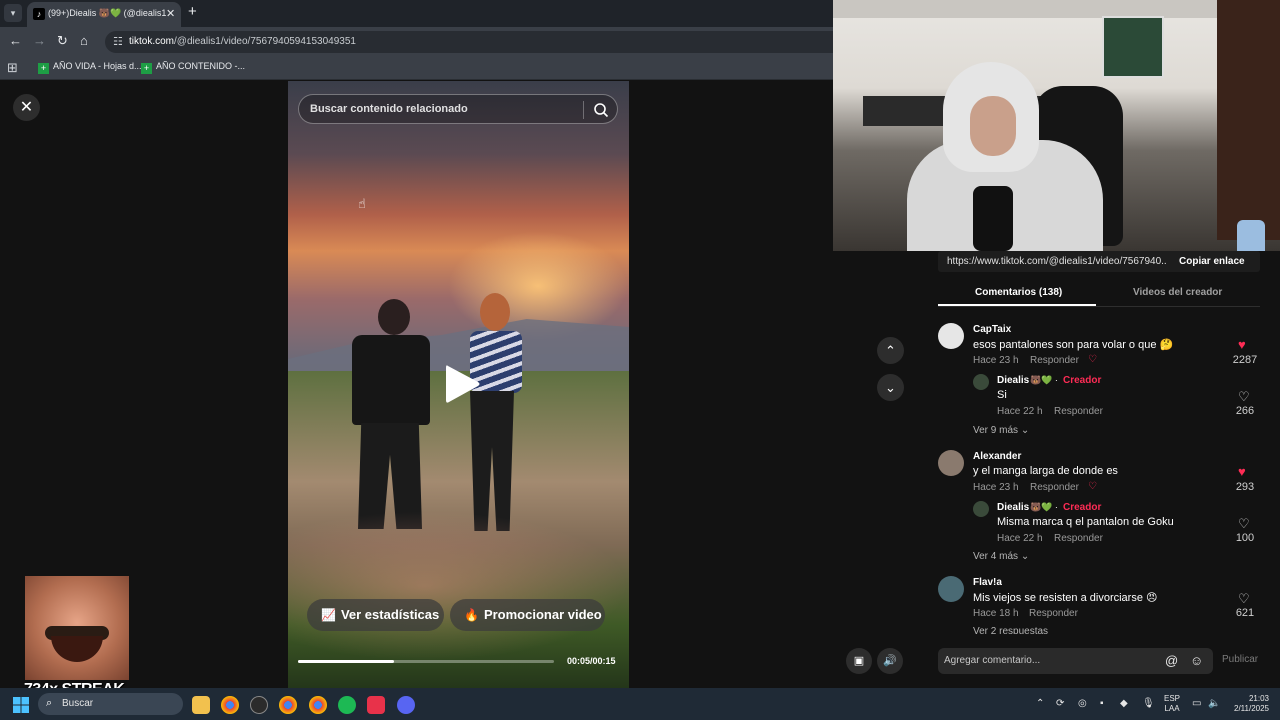 Image resolution: width=1280 pixels, height=720 pixels. Describe the element at coordinates (1010, 630) in the screenshot. I see `see-more-replies: Ver 2 respuestas` at that location.